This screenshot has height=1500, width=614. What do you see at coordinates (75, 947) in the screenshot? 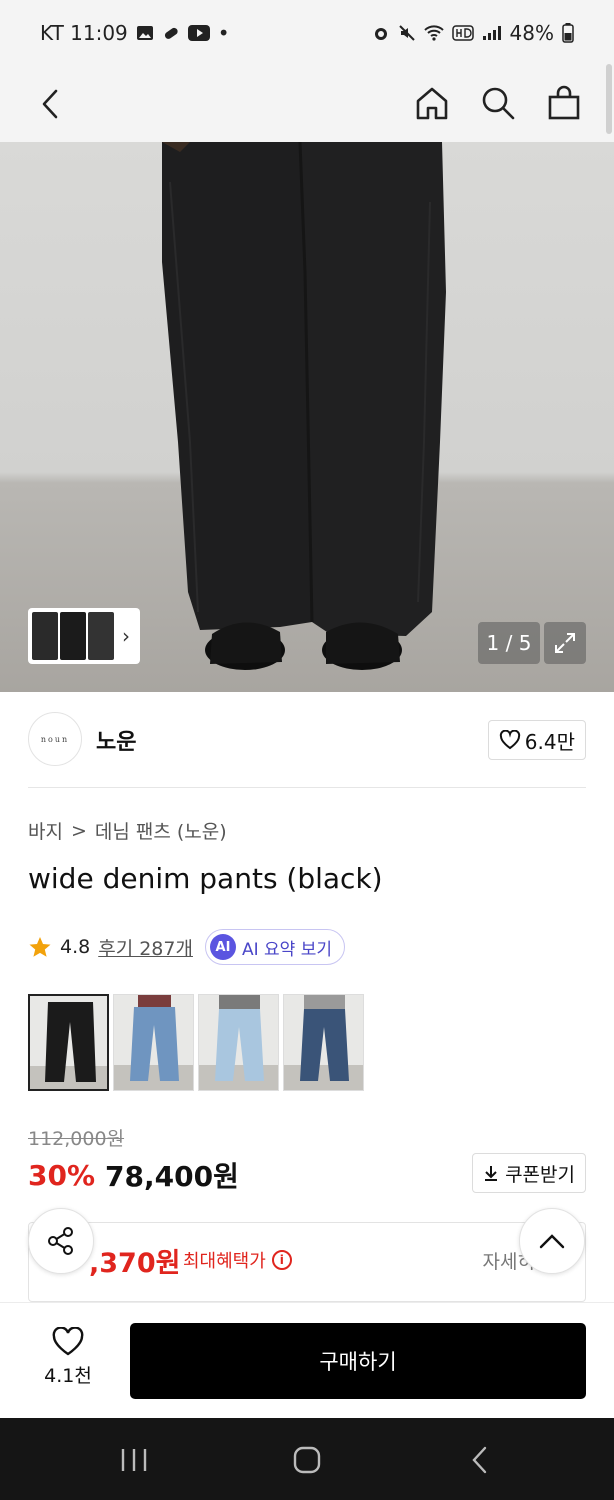
I see `rating-value: 4.8` at bounding box center [75, 947].